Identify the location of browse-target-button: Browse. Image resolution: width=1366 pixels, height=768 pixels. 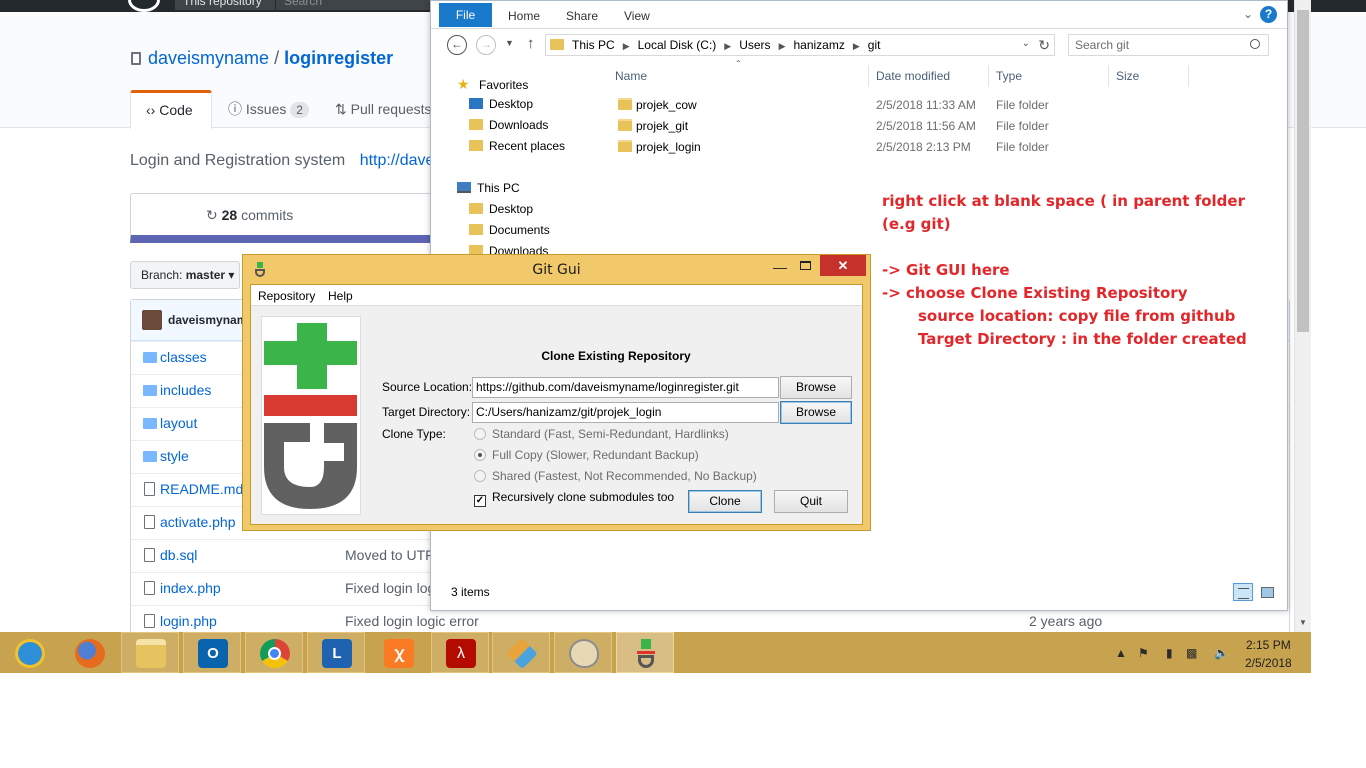
(816, 412).